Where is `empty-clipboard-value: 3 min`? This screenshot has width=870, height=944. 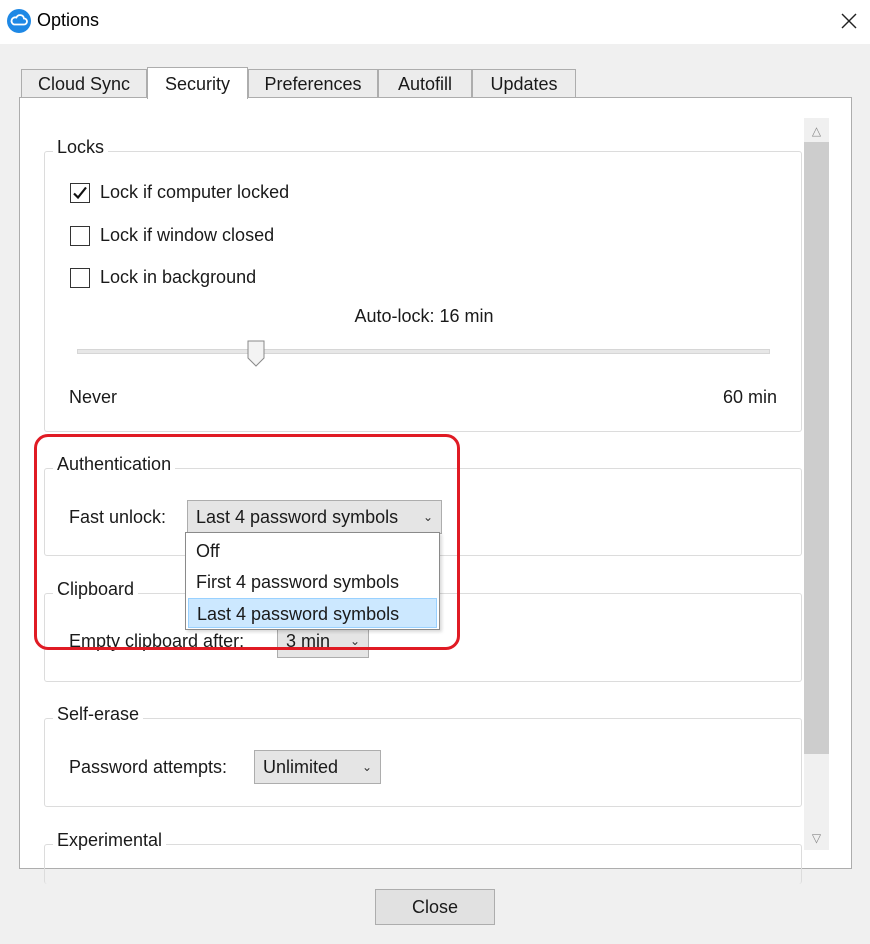 empty-clipboard-value: 3 min is located at coordinates (308, 641).